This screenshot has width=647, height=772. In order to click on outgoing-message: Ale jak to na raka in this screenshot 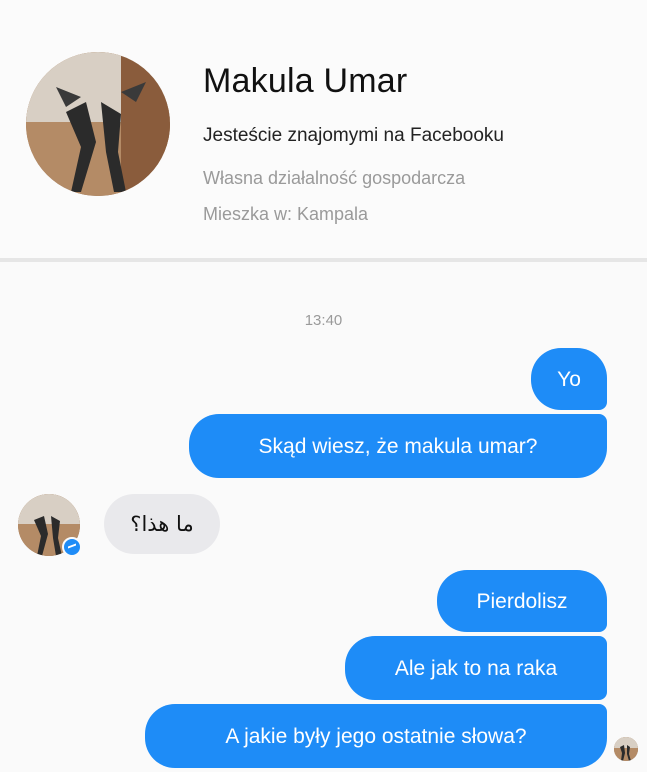, I will do `click(476, 668)`.